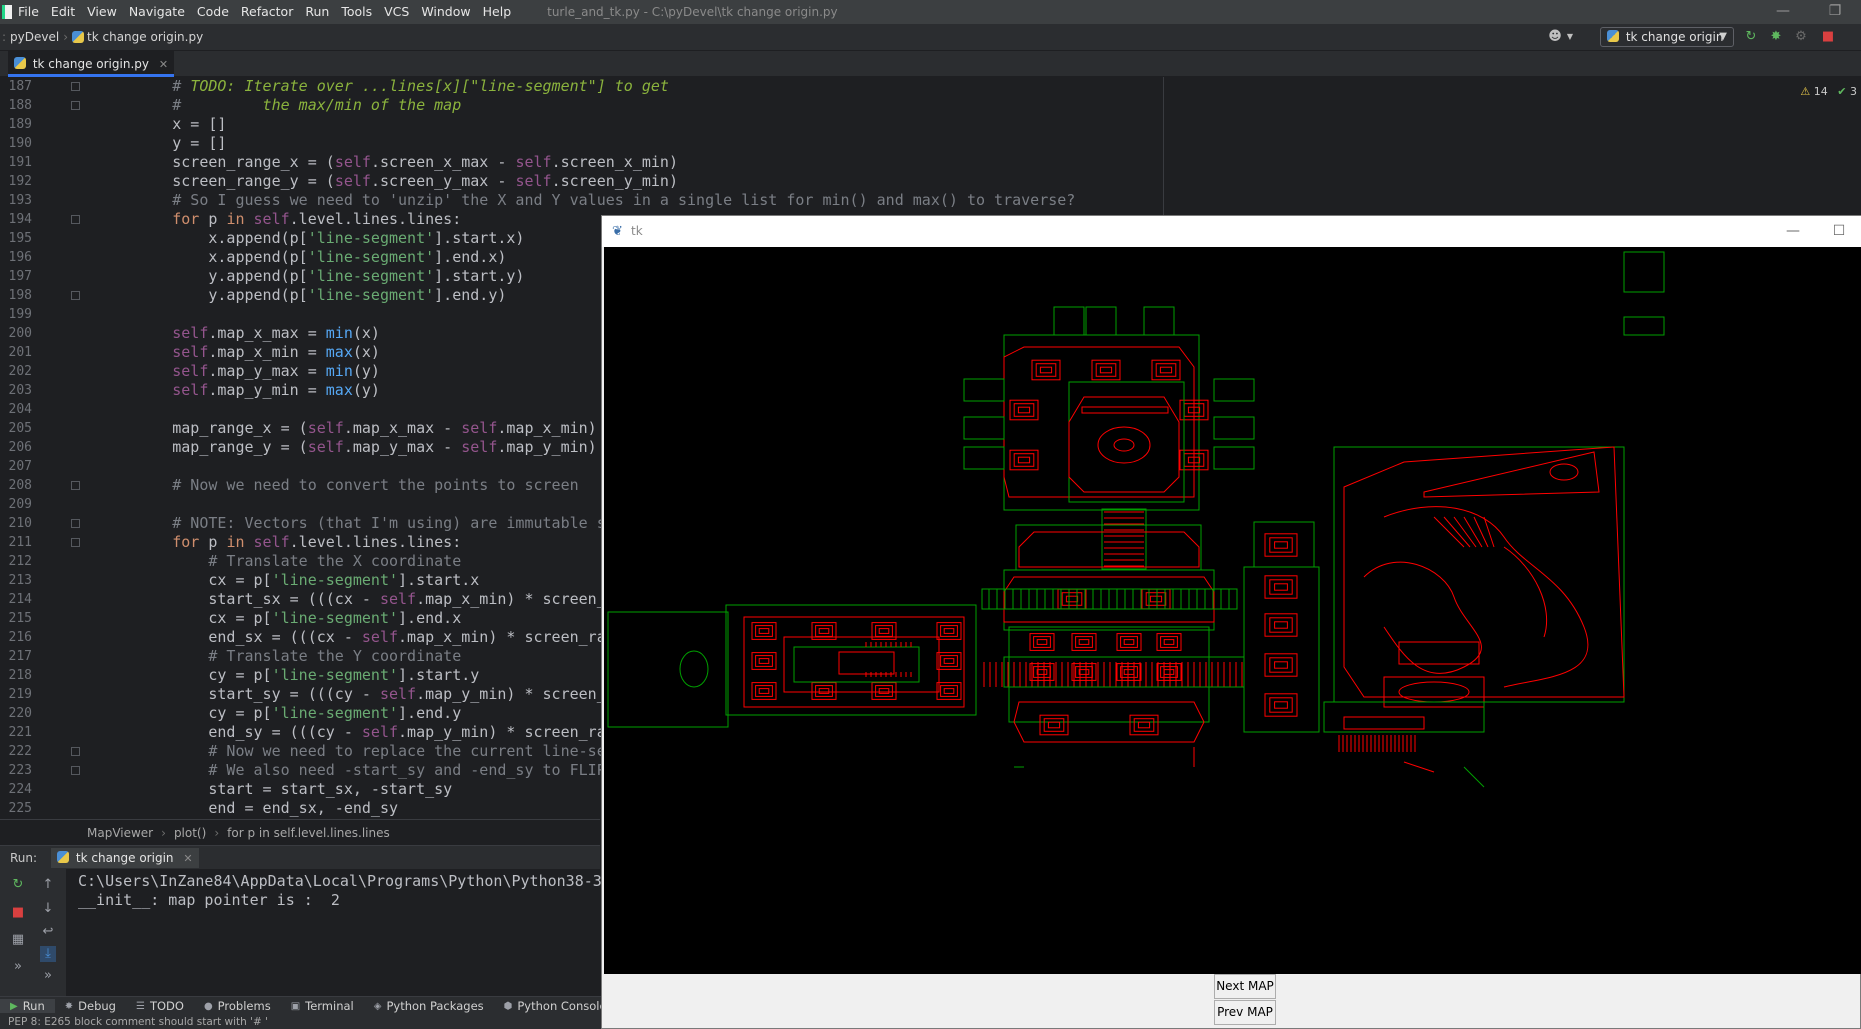 This screenshot has width=1861, height=1029. What do you see at coordinates (1231, 231) in the screenshot?
I see `tk-title-bar: ❦ tk — ☐` at bounding box center [1231, 231].